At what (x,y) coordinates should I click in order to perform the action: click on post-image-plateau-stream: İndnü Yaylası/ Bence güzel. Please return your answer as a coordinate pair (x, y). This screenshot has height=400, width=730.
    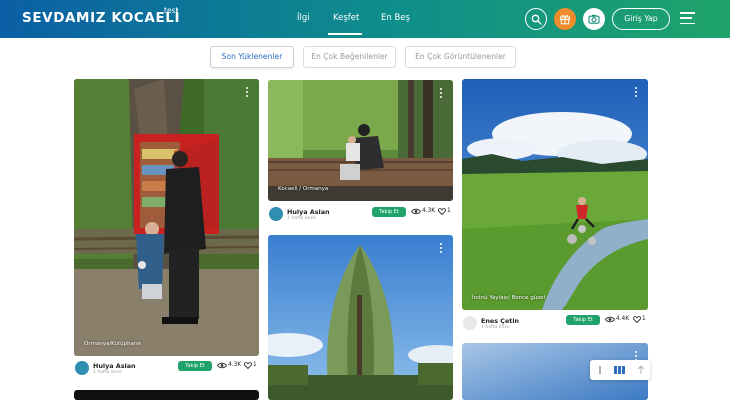
    Looking at the image, I should click on (555, 194).